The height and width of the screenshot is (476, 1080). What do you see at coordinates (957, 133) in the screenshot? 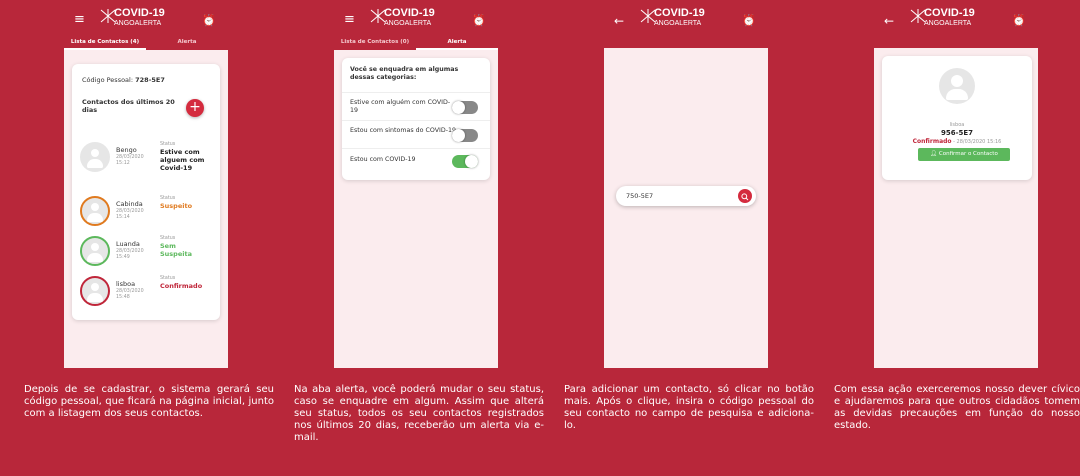
I see `contact-code: 956-5E7` at bounding box center [957, 133].